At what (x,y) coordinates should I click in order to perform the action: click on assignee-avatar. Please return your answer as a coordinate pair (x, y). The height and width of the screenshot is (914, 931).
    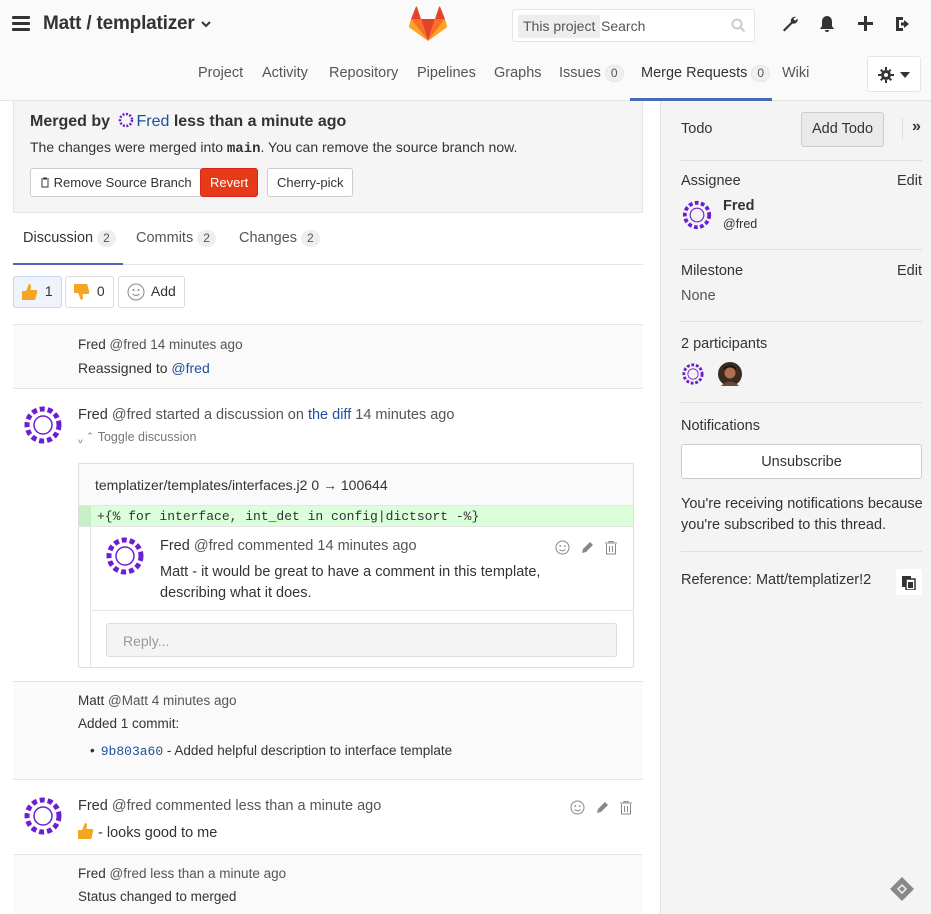
    Looking at the image, I should click on (697, 215).